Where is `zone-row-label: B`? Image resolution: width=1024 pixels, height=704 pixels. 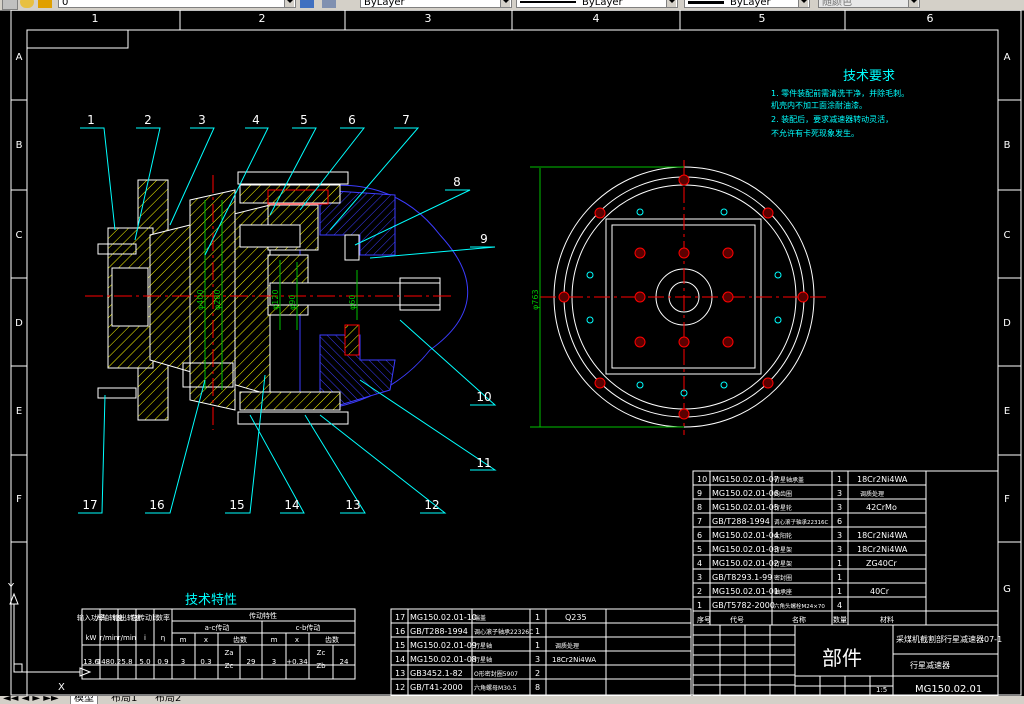
zone-row-label: B is located at coordinates (19, 145).